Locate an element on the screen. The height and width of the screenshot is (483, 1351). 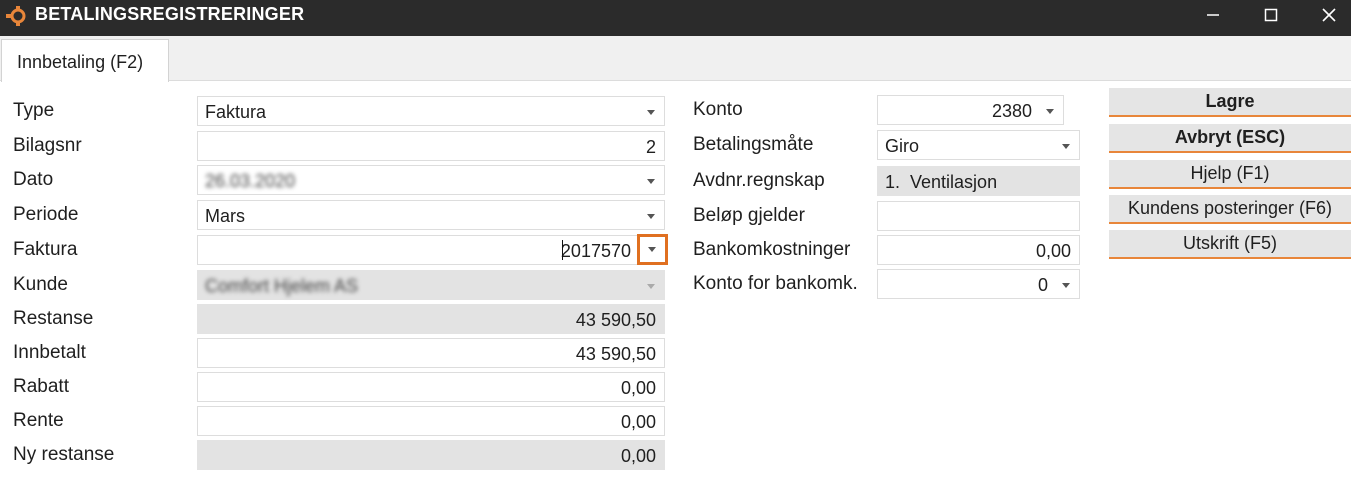
lagre-button: Lagre is located at coordinates (1230, 102).